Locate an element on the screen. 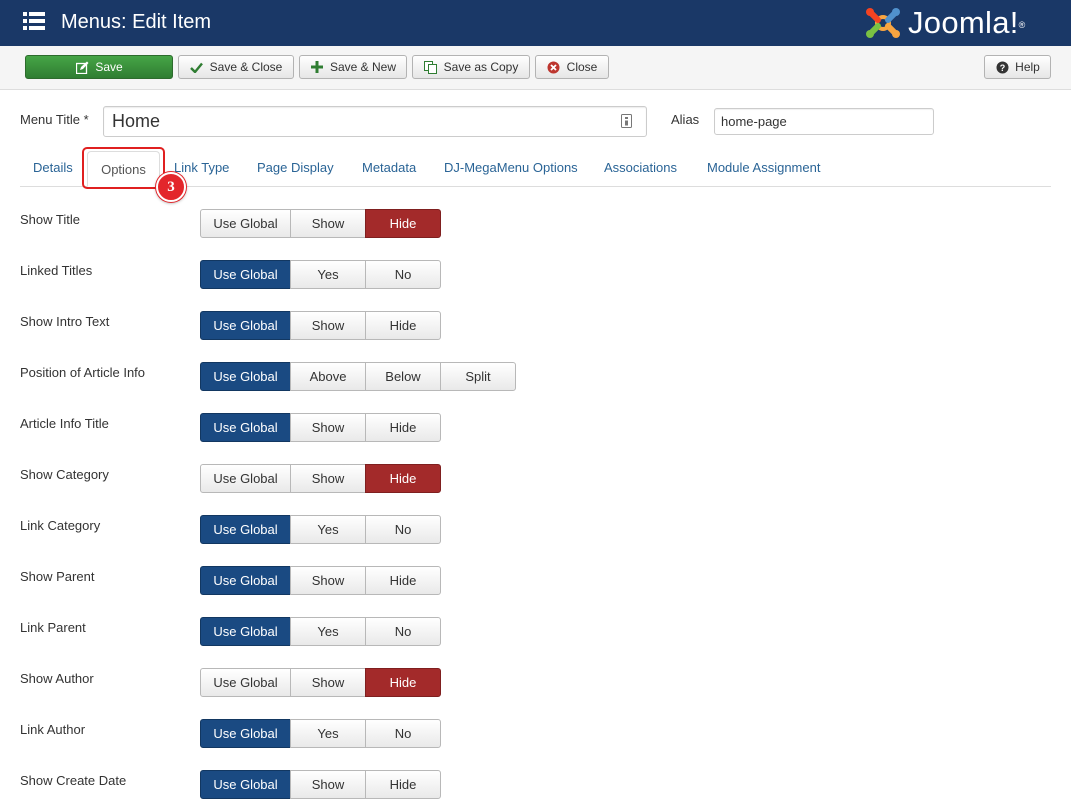 The width and height of the screenshot is (1071, 811). alias-input is located at coordinates (824, 121).